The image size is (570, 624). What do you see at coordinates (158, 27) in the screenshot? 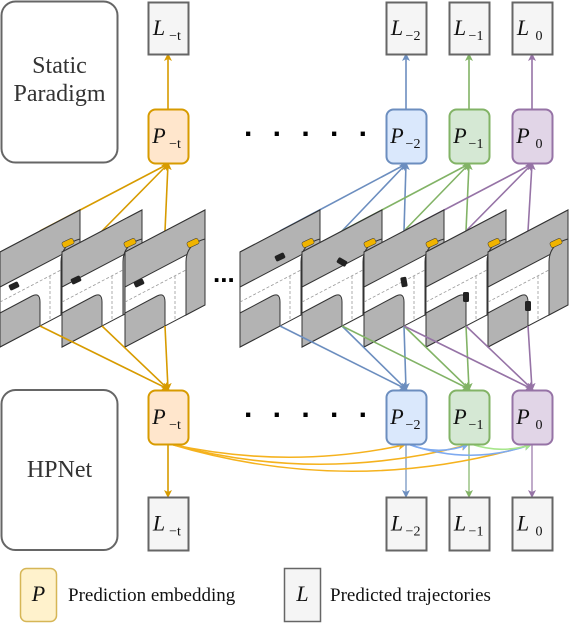
I see `static-Lt-symbol: L` at bounding box center [158, 27].